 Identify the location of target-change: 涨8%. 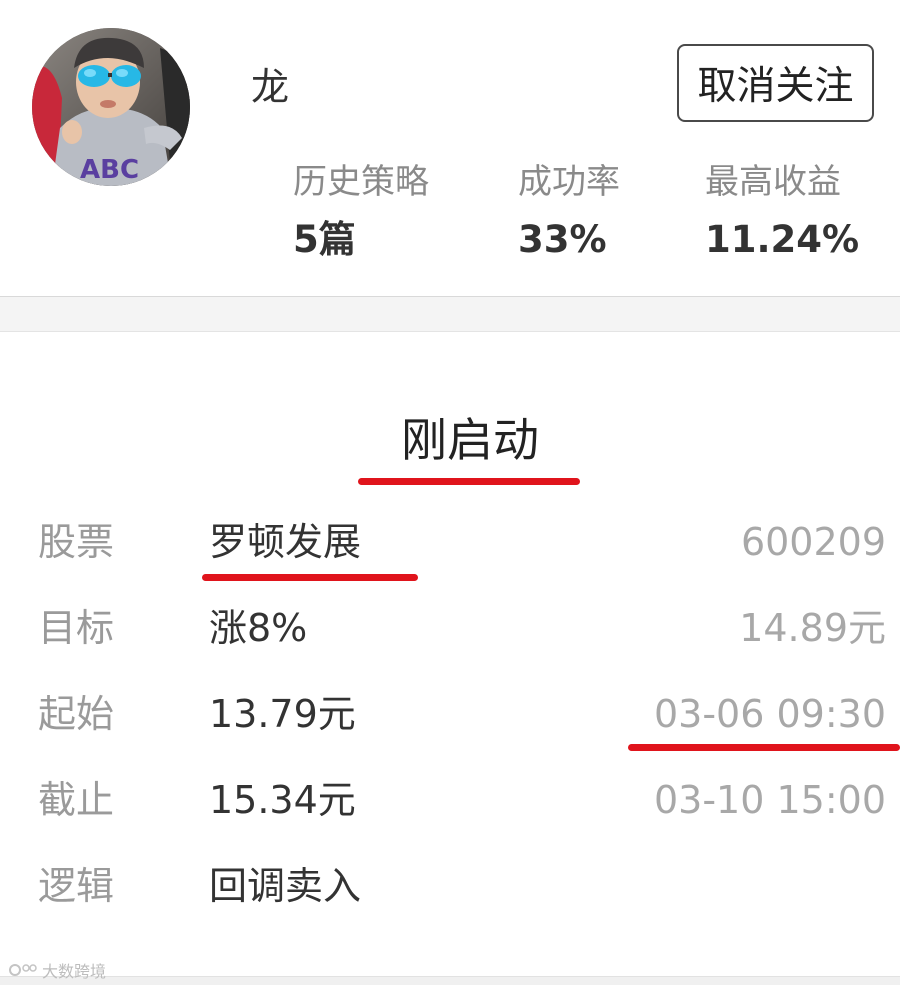
(258, 628).